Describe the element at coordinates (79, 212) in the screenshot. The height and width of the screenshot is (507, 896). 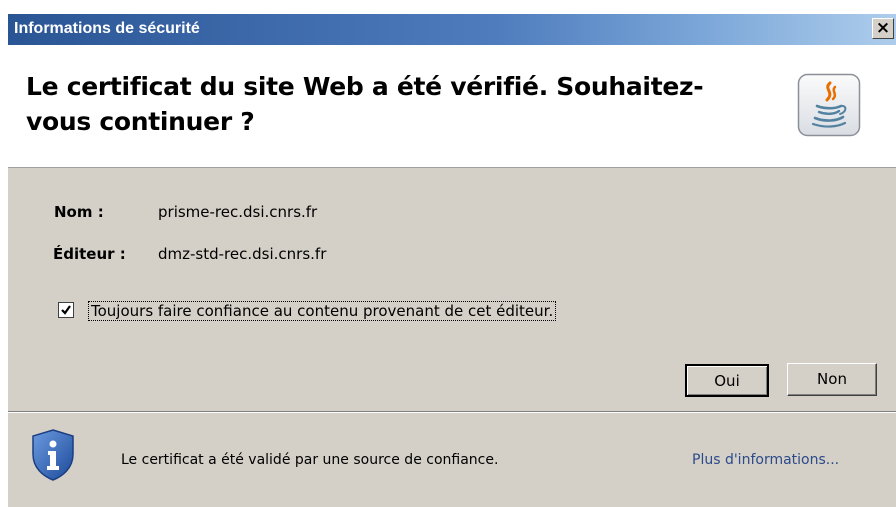
I see `name-label: Nom :` at that location.